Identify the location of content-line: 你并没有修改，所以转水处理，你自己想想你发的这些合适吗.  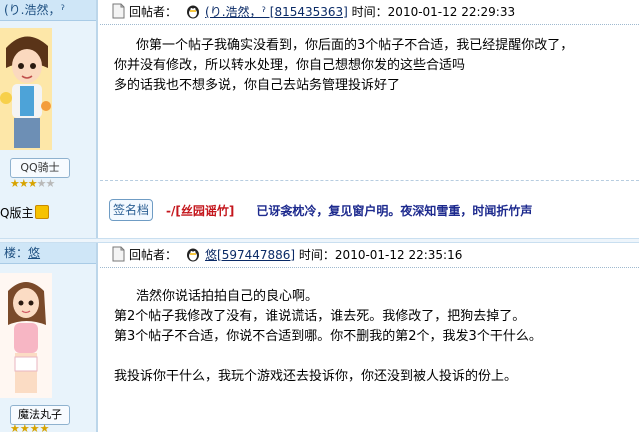
(290, 65).